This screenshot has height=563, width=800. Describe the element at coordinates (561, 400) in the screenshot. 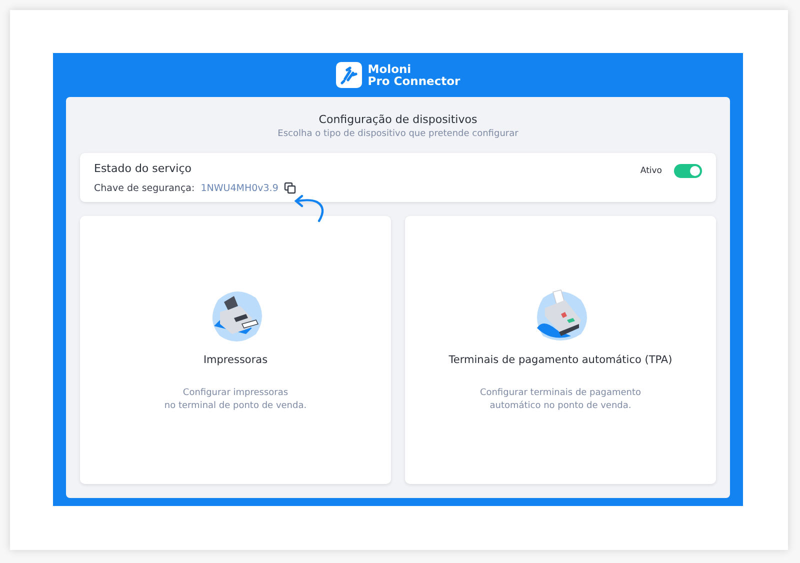

I see `device-description: Configurar terminais de pagamento automático no ponto de venda.` at that location.